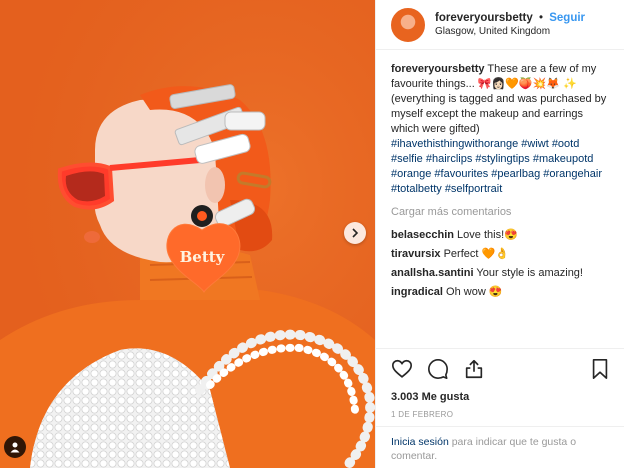 Image resolution: width=624 pixels, height=468 pixels. I want to click on comment-username: tiravursix, so click(416, 254).